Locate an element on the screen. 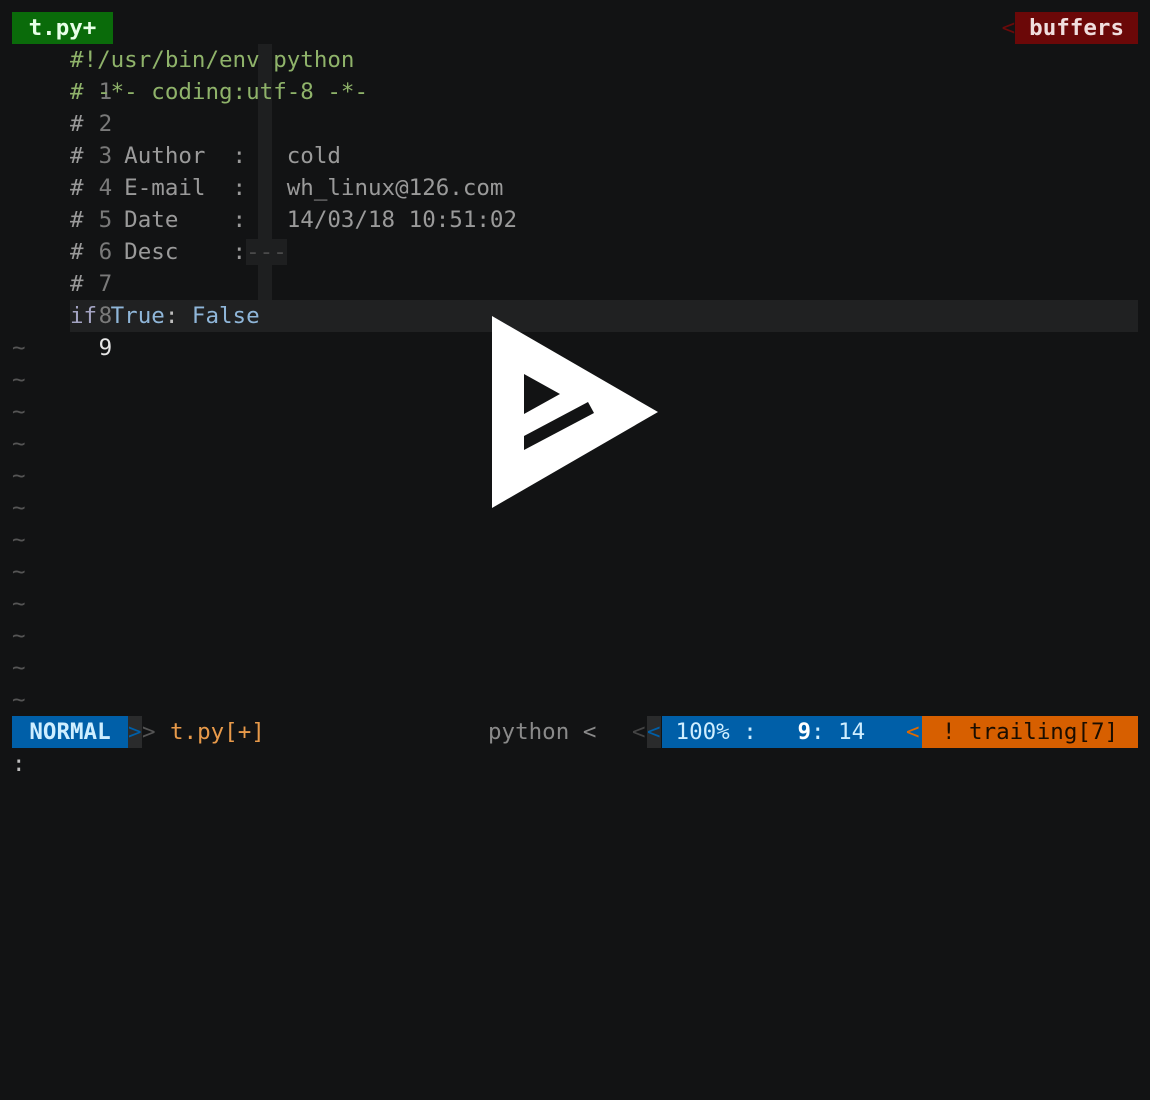 Image resolution: width=1150 pixels, height=1100 pixels. line-number: 9 is located at coordinates (105, 348).